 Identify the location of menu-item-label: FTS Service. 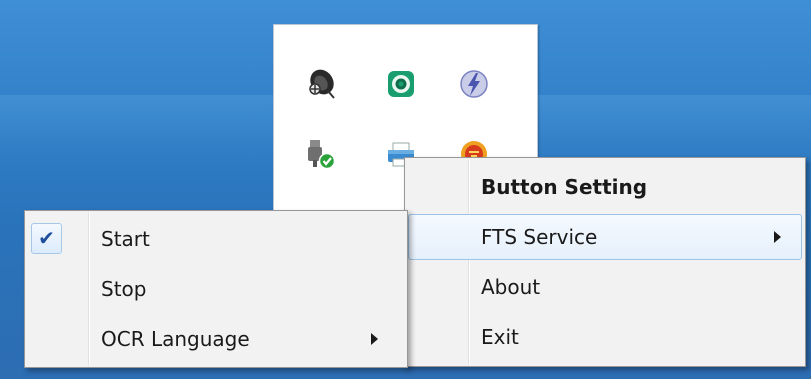
(539, 237).